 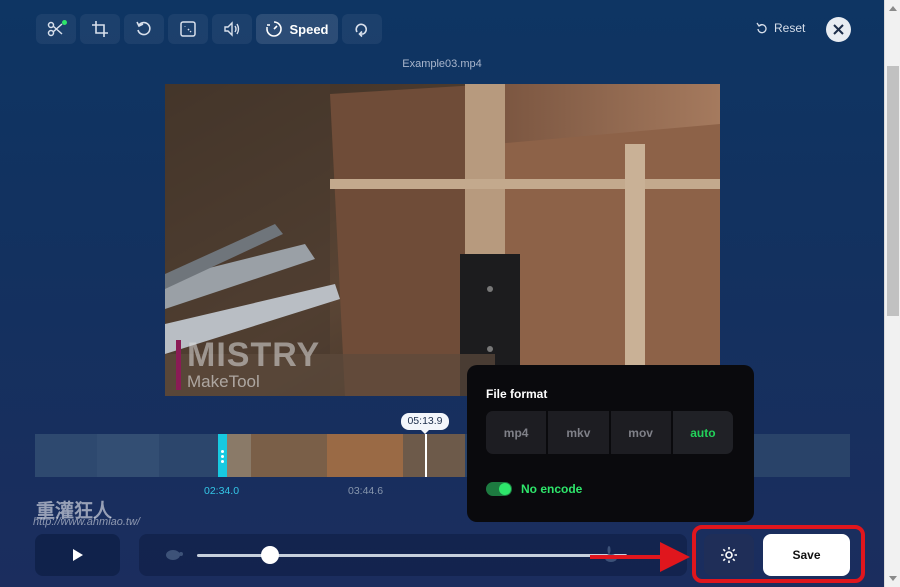 I want to click on no-encode-label: No encode, so click(x=552, y=489).